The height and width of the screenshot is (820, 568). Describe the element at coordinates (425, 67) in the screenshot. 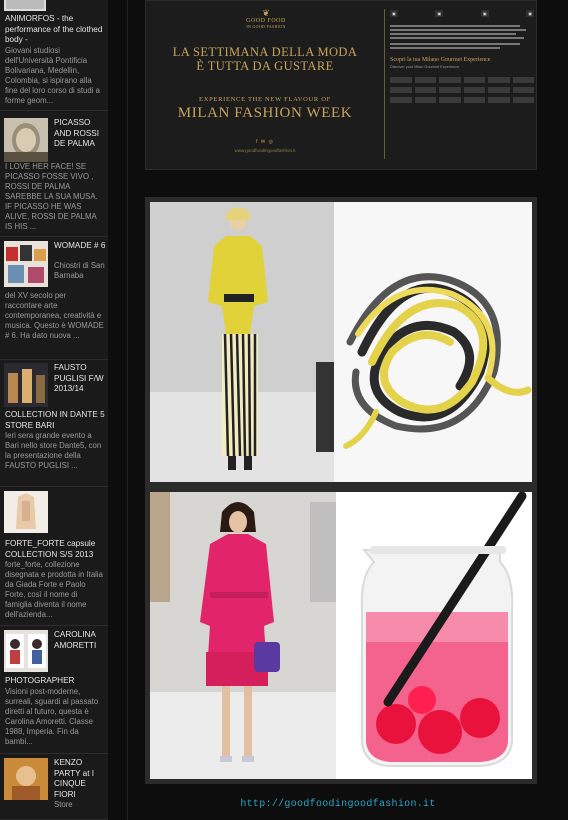

I see `banner-discover: Discover your Milan Gourmet Experience` at that location.